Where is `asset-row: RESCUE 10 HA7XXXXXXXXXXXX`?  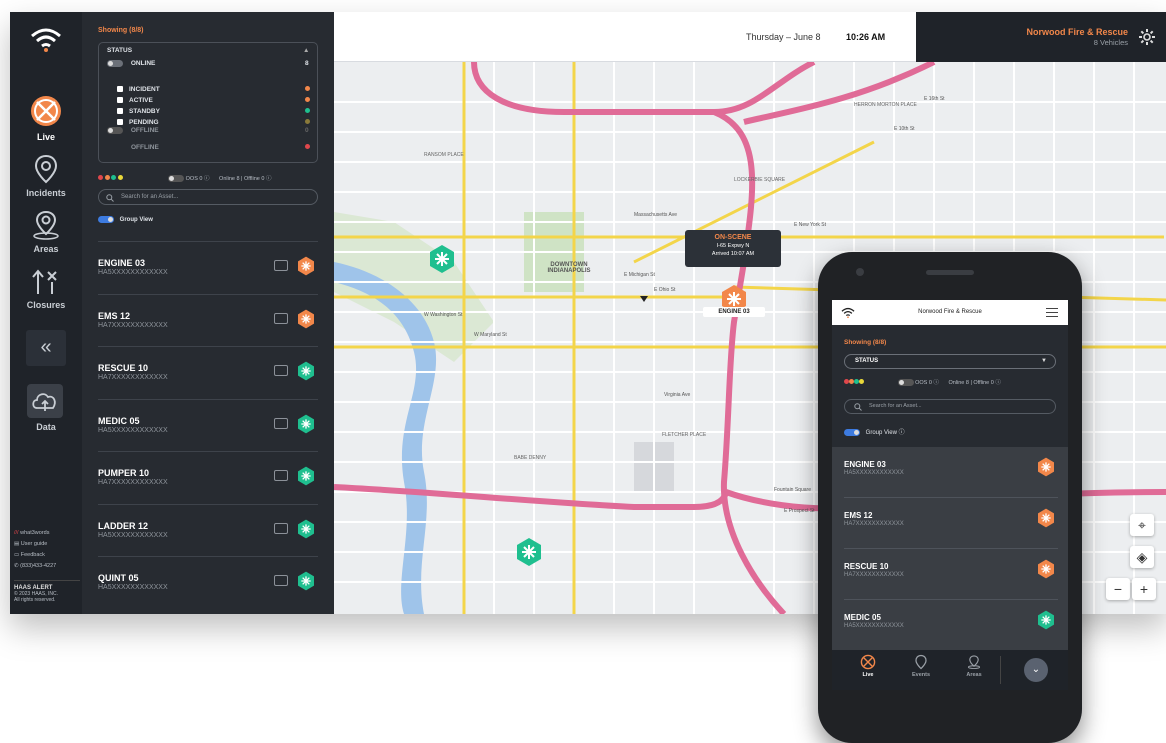
asset-row: RESCUE 10 HA7XXXXXXXXXXXX is located at coordinates (208, 371).